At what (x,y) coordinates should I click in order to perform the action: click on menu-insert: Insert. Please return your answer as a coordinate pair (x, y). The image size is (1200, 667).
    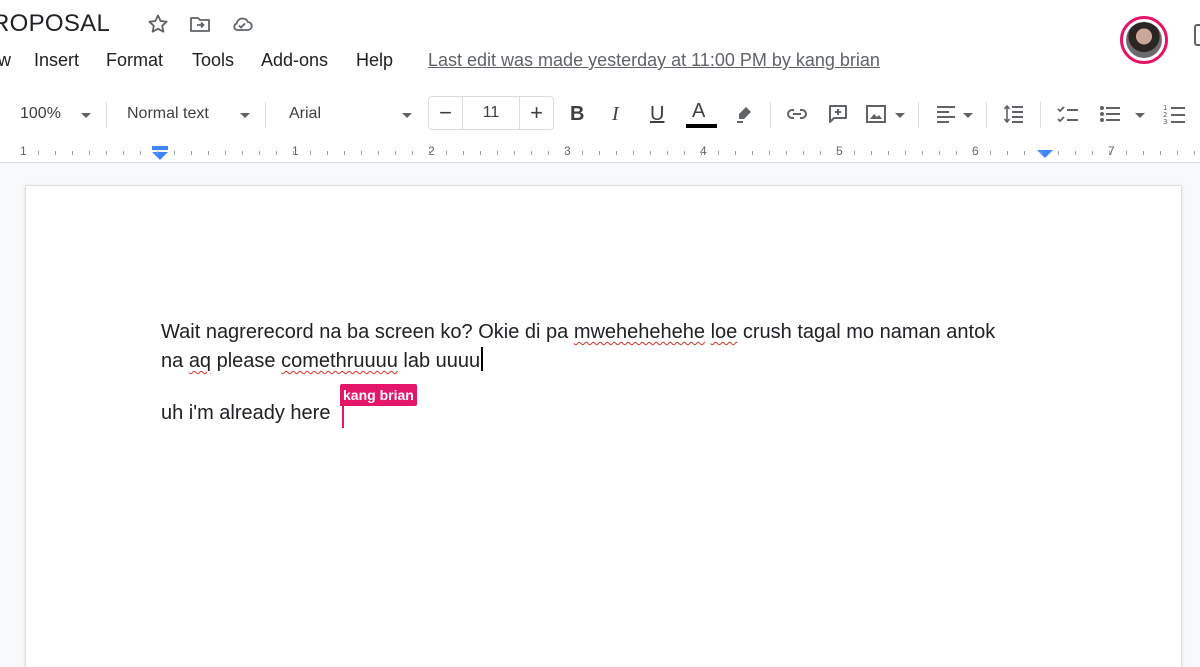
    Looking at the image, I should click on (56, 60).